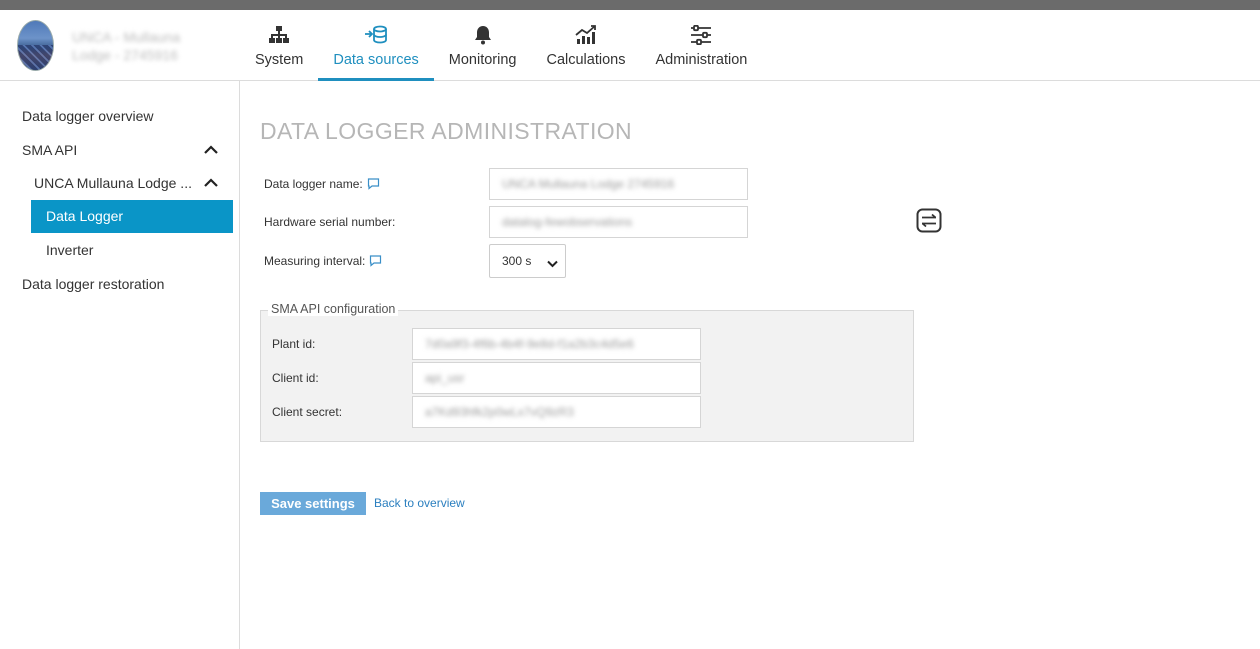  Describe the element at coordinates (376, 60) in the screenshot. I see `nav-data-sources-label: Data sources` at that location.